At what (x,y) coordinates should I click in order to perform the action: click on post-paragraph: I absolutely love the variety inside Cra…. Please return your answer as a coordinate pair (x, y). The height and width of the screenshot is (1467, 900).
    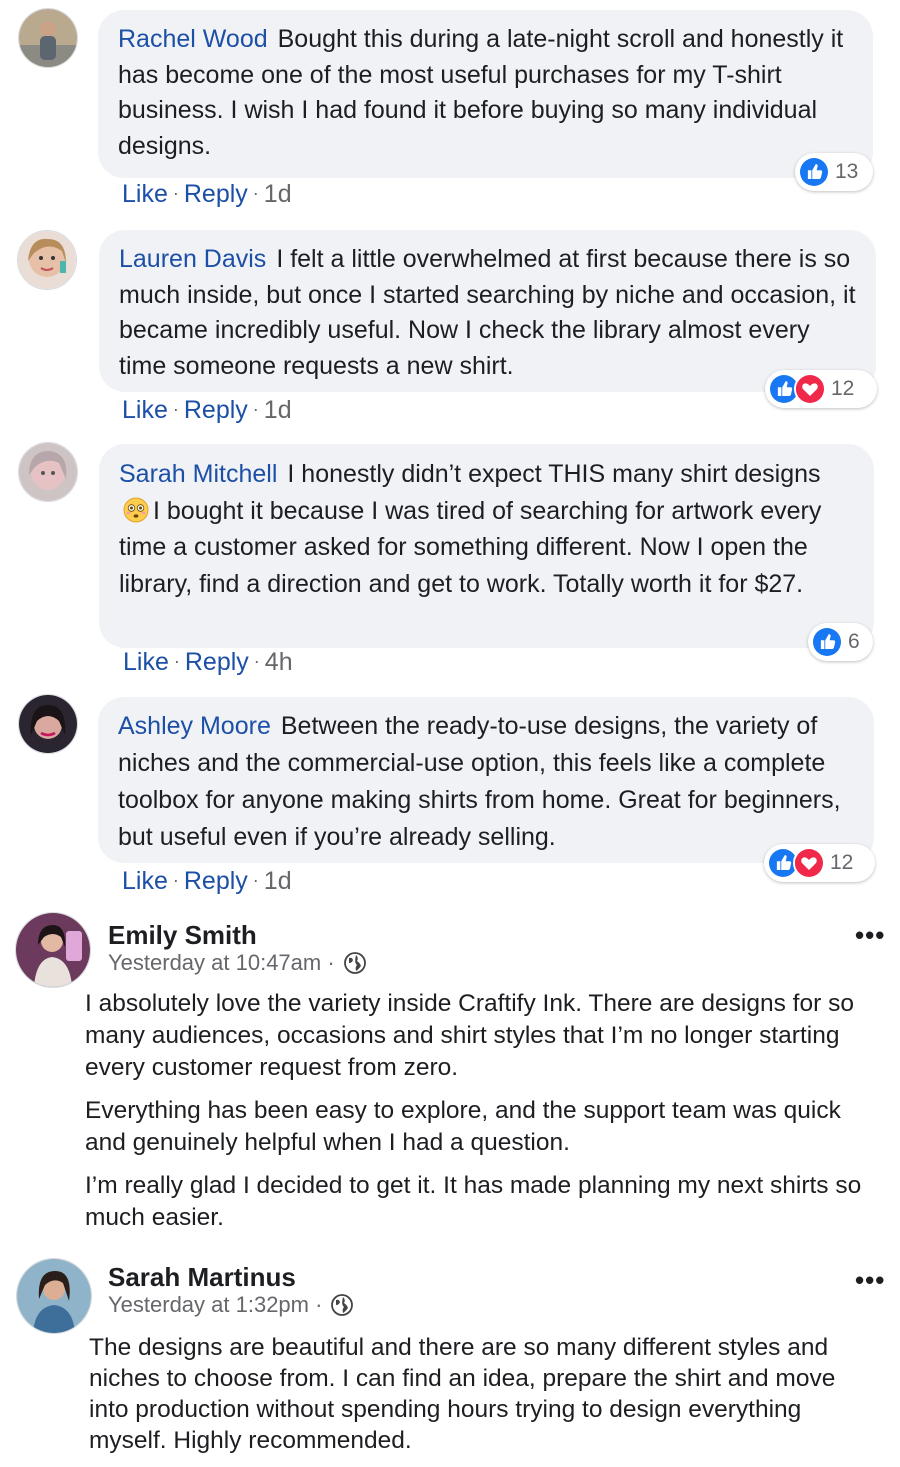
    Looking at the image, I should click on (469, 1035).